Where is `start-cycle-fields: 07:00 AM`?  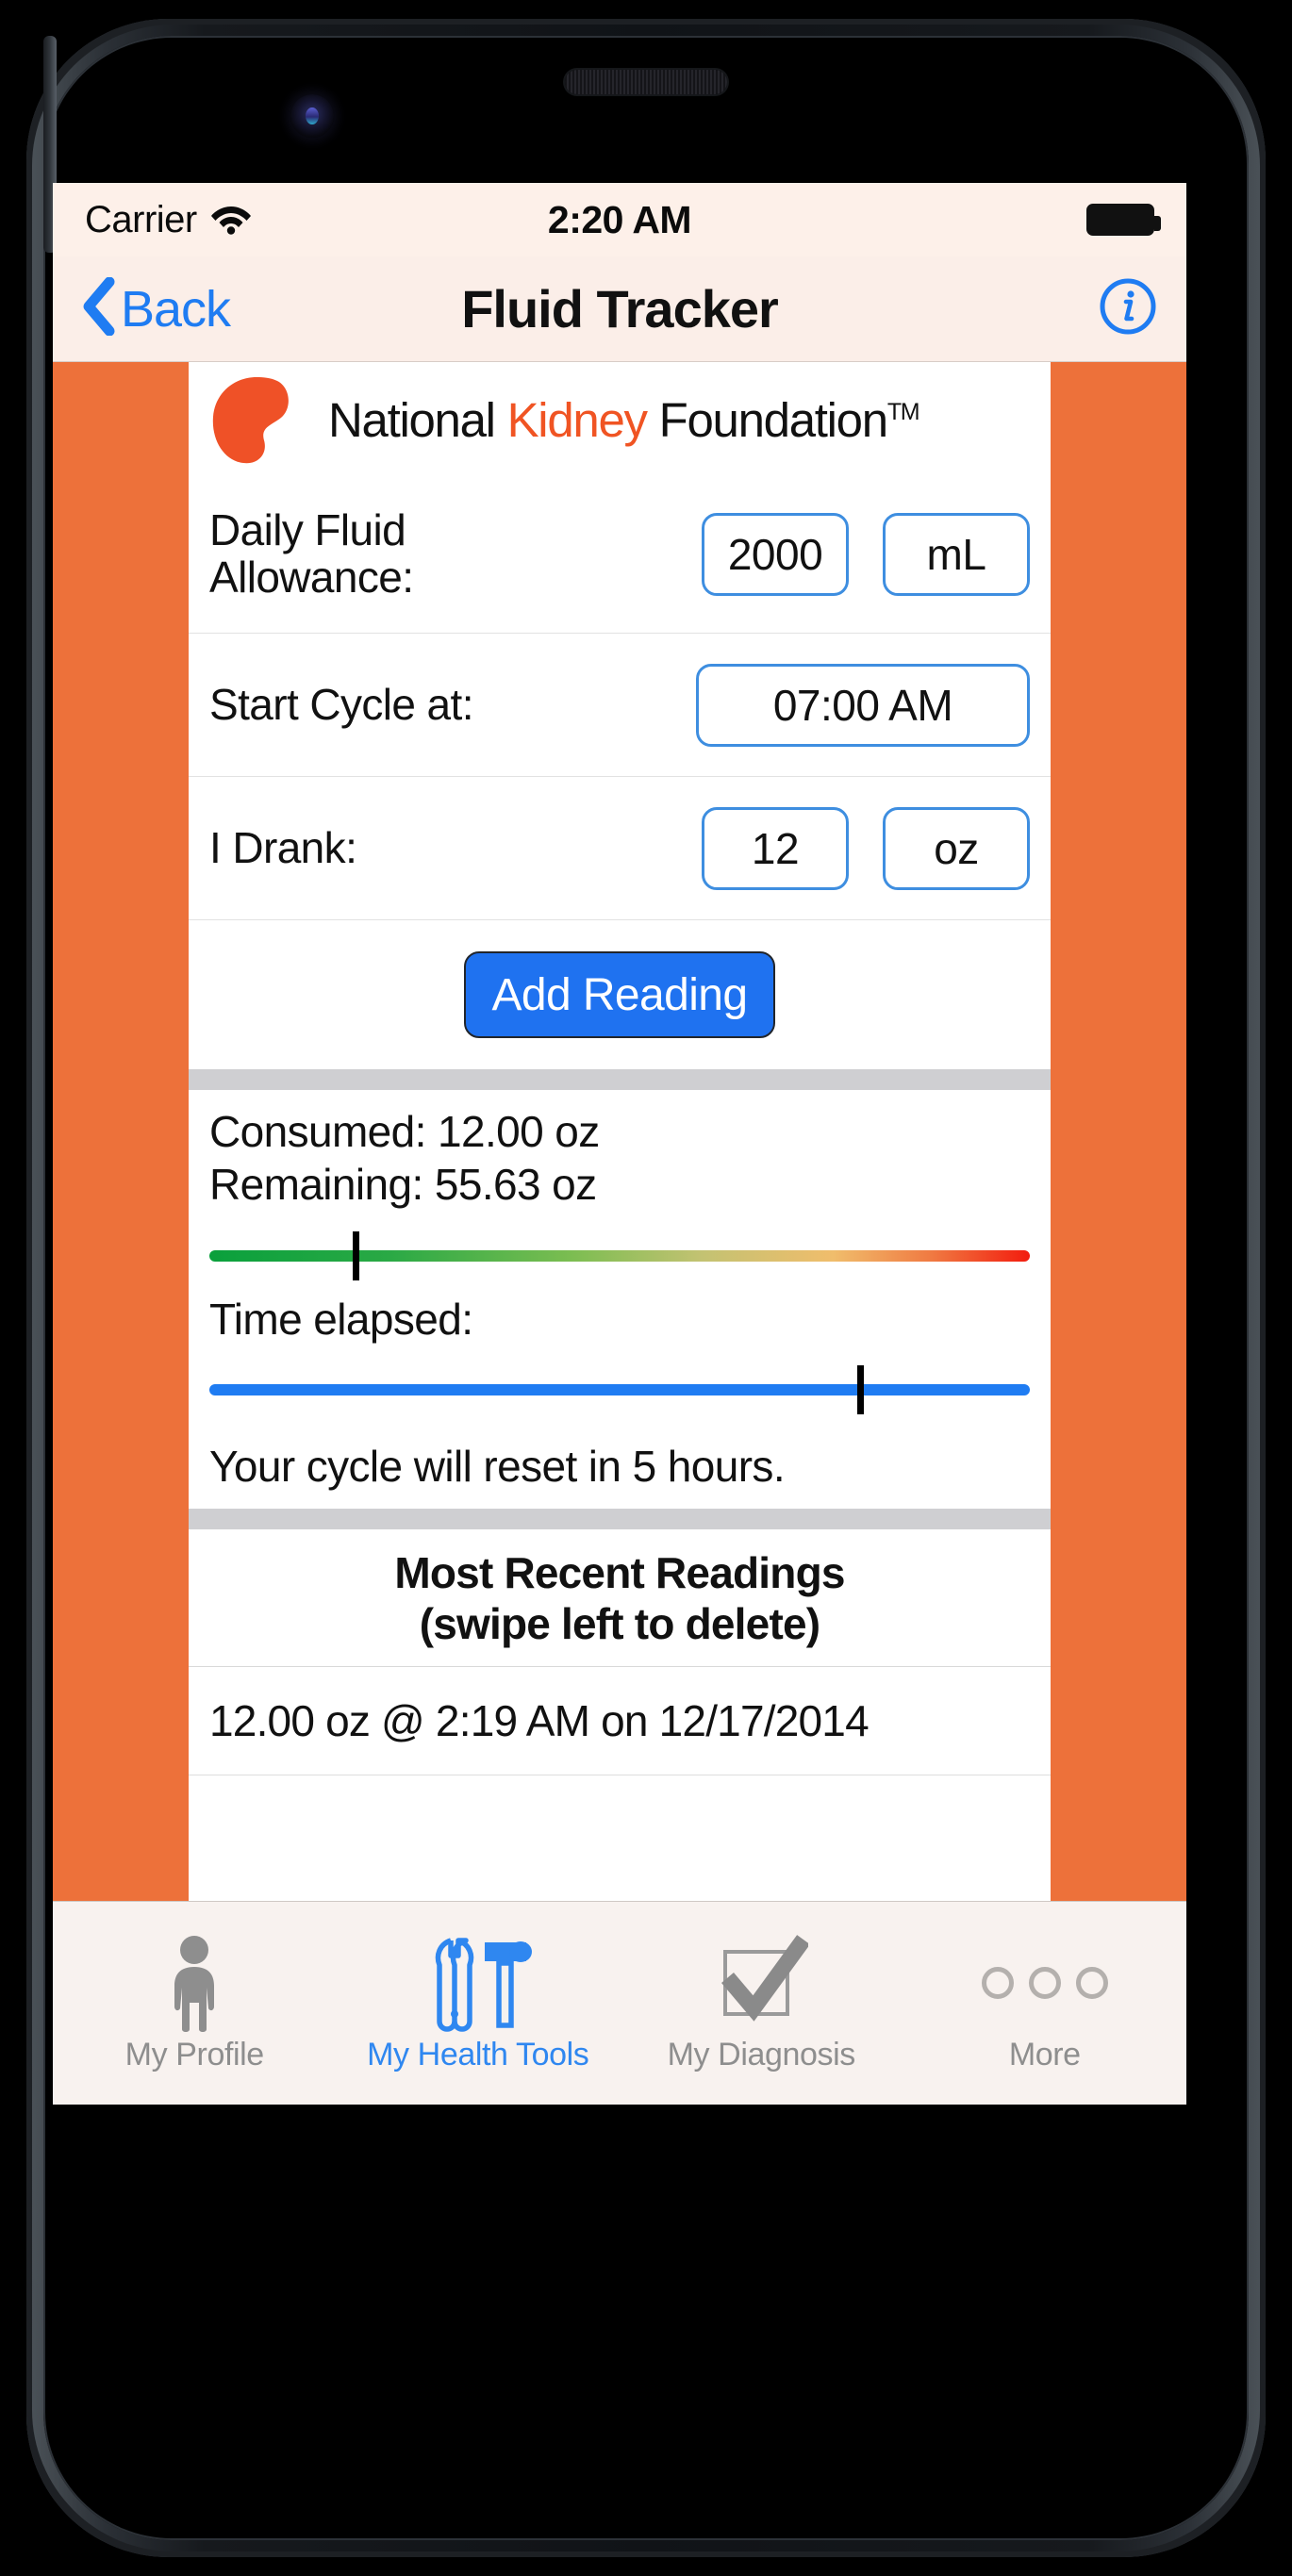 start-cycle-fields: 07:00 AM is located at coordinates (863, 705).